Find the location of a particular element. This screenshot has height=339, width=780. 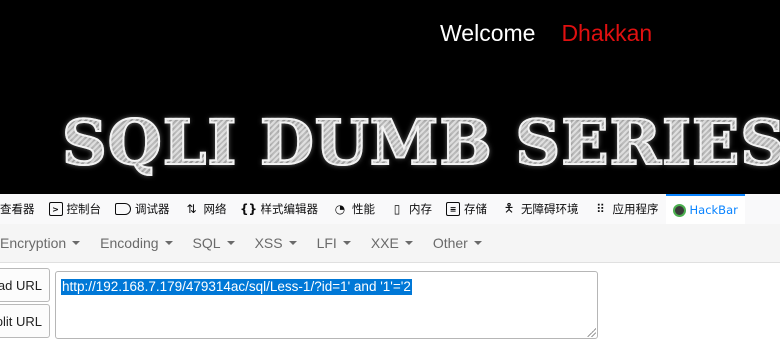

accessibility-icon: 🯅 is located at coordinates (509, 207).